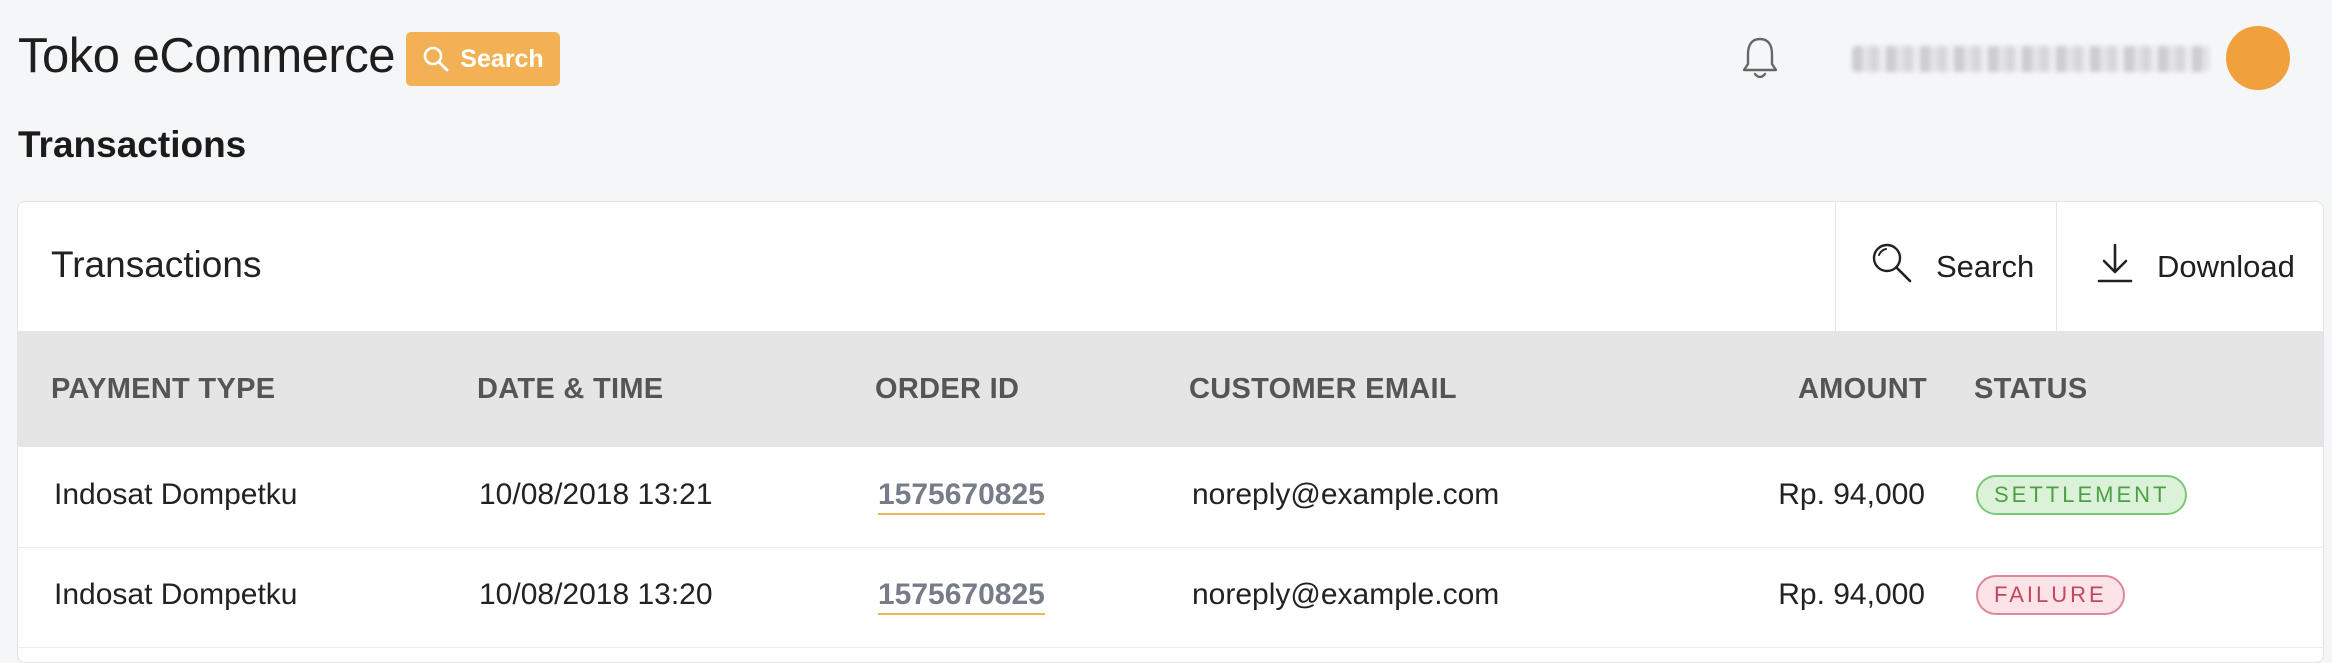  What do you see at coordinates (156, 264) in the screenshot?
I see `card-title: Transactions` at bounding box center [156, 264].